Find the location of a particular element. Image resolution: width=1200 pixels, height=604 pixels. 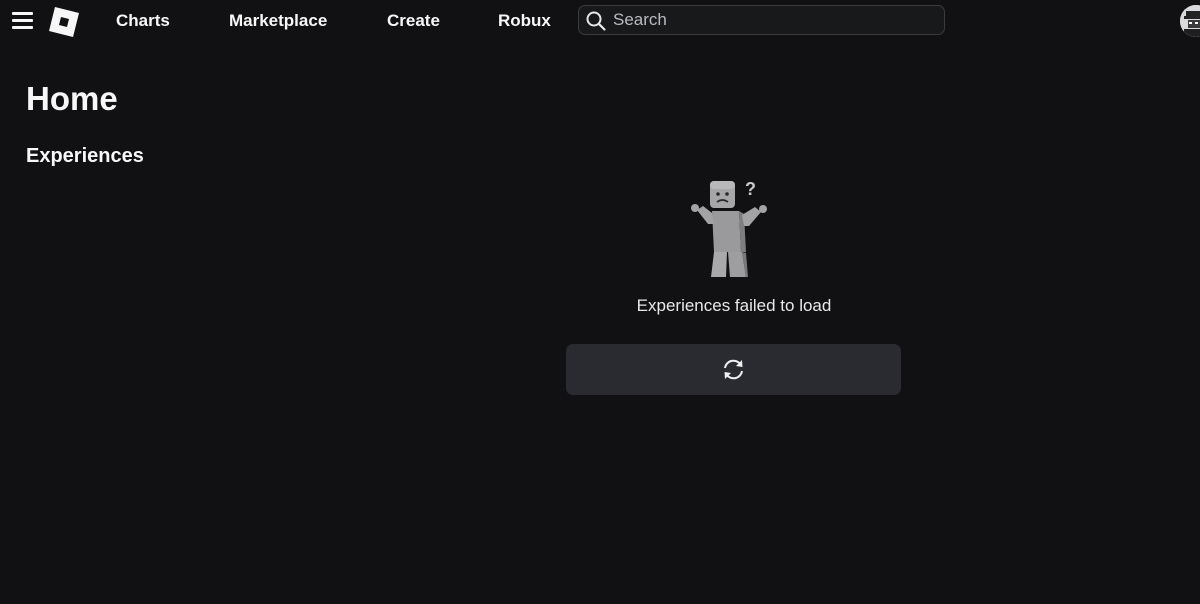

nav-charts-link: Charts is located at coordinates (143, 21).